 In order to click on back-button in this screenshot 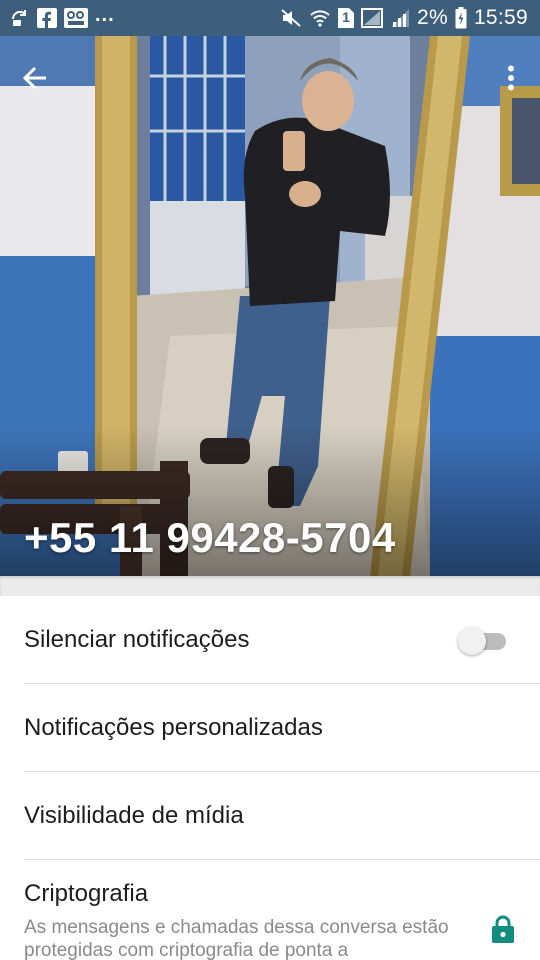, I will do `click(35, 78)`.